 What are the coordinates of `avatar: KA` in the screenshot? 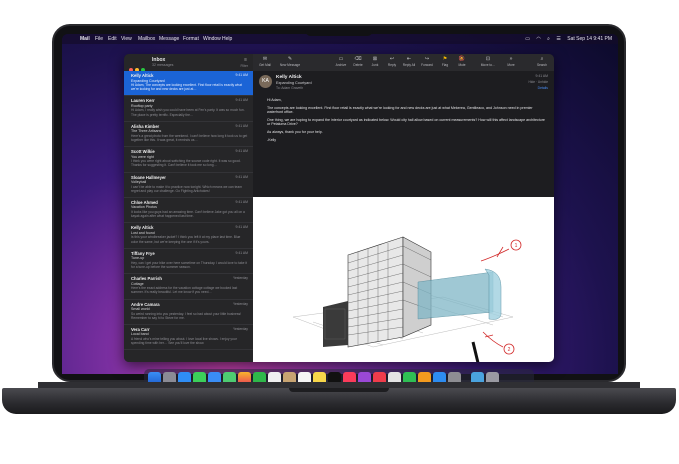 It's located at (265, 81).